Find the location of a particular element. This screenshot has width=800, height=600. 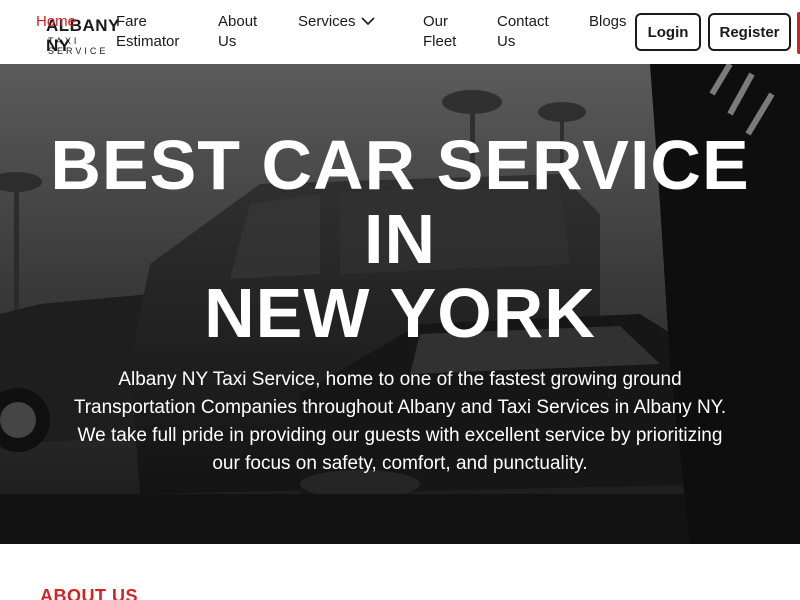

nav-home: Home is located at coordinates (56, 22).